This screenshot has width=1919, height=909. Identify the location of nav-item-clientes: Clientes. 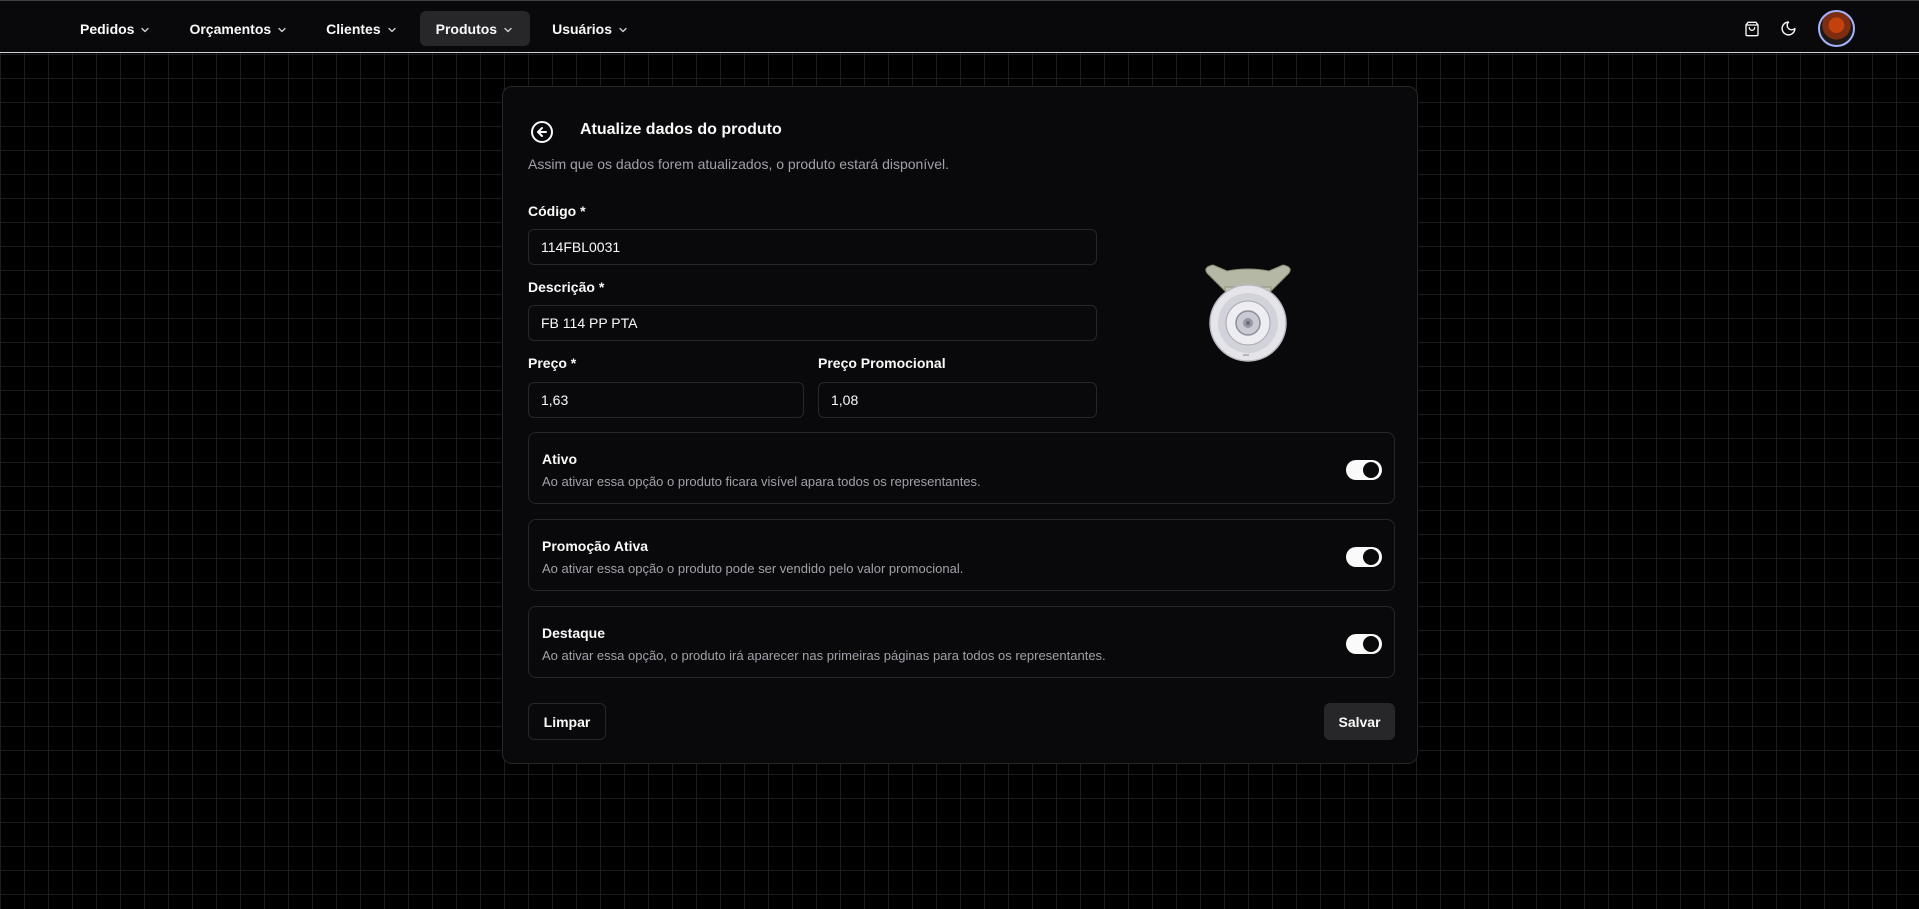
(361, 28).